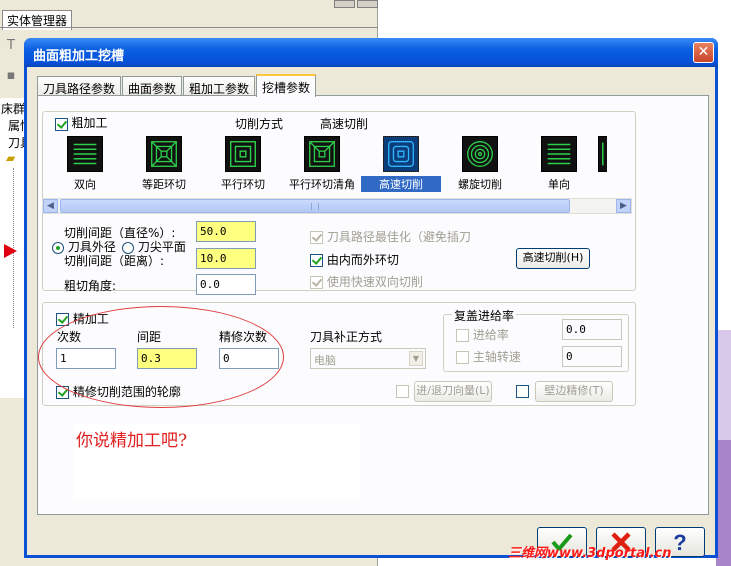 The image size is (731, 566). Describe the element at coordinates (398, 237) in the screenshot. I see `optimize-label: 刀具路径最佳化（避免插刀` at that location.